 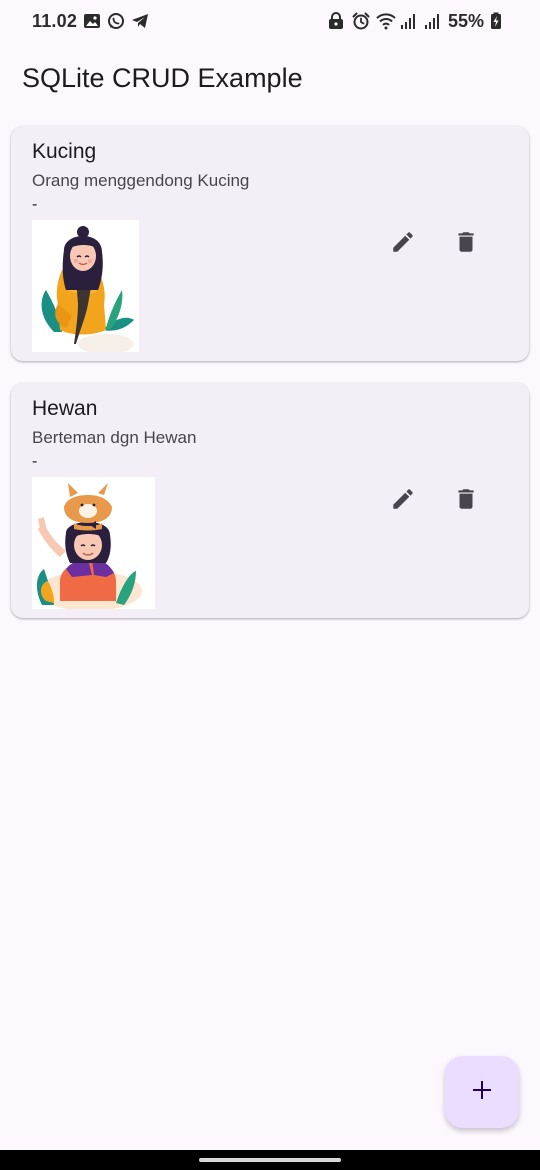 I want to click on whatsapp-icon, so click(x=116, y=21).